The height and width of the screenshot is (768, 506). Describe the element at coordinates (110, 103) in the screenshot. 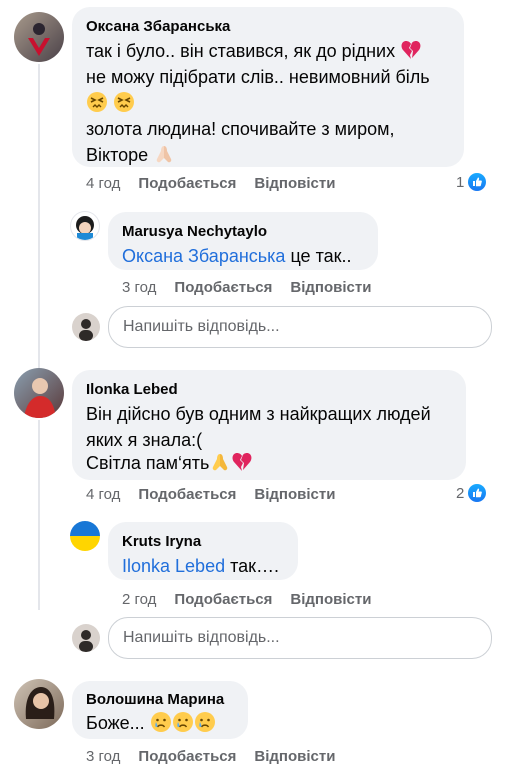

I see `comment-text-line` at that location.